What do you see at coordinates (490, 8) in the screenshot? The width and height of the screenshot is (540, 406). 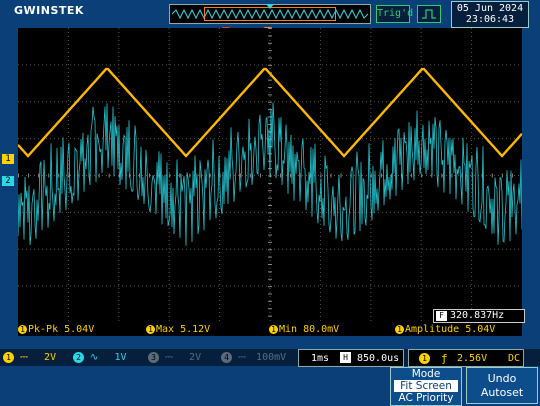 I see `date: 05 Jun 2024` at bounding box center [490, 8].